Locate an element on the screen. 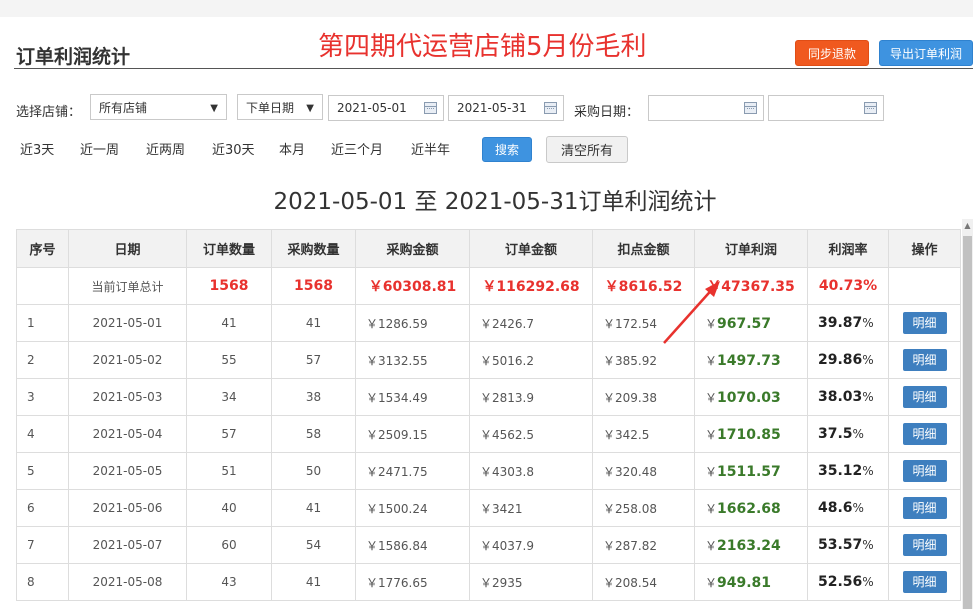 Image resolution: width=973 pixels, height=609 pixels. quick-range-month: 本月 is located at coordinates (292, 148).